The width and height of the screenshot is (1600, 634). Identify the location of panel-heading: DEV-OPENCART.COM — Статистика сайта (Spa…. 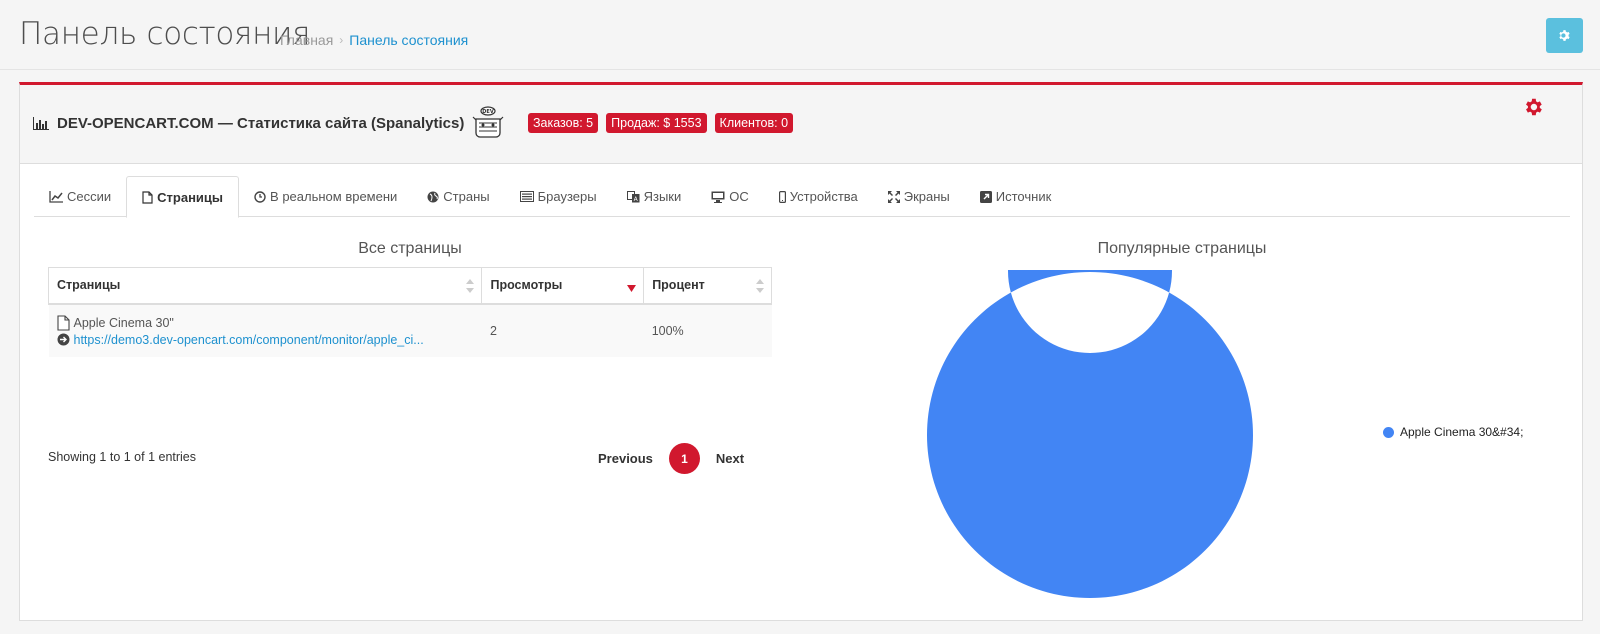
(801, 124).